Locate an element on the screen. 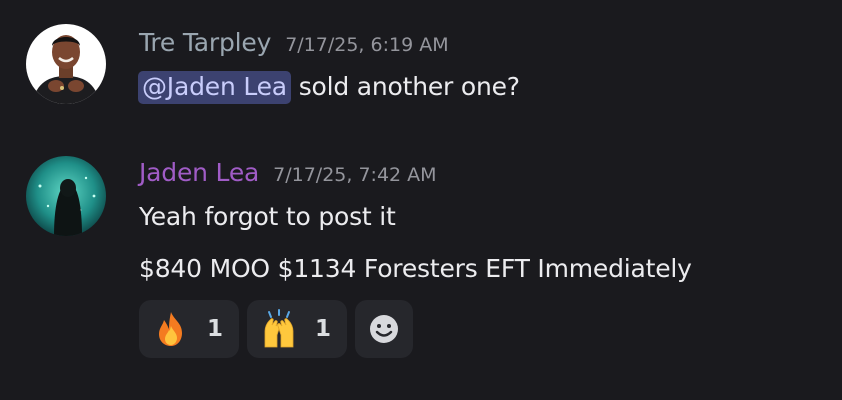 The image size is (842, 400). avatar-tre-tarpley is located at coordinates (66, 64).